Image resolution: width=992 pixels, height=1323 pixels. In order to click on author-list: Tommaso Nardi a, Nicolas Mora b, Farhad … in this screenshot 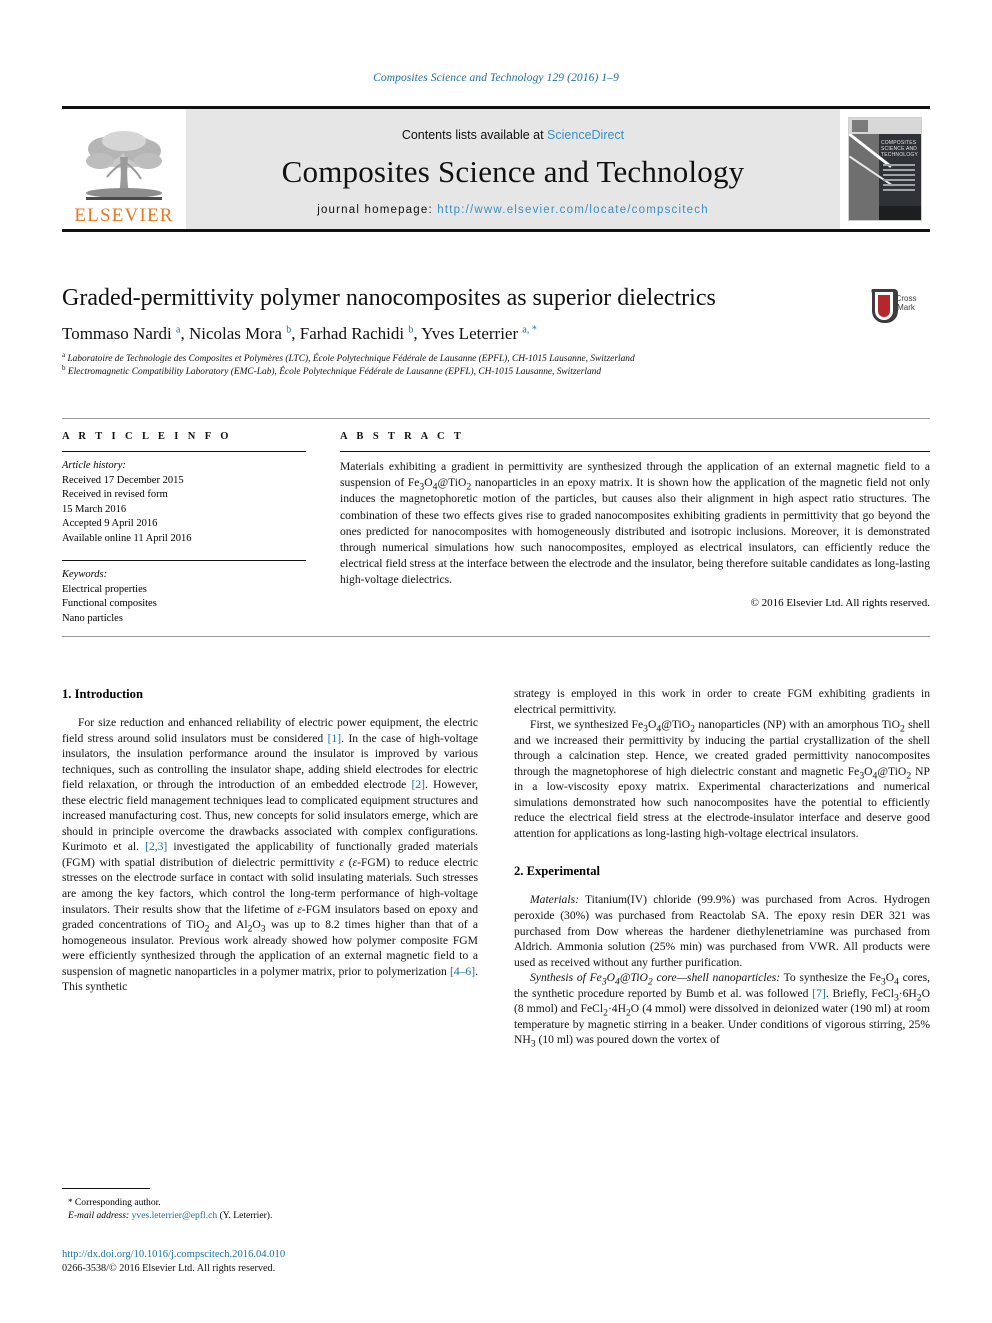, I will do `click(299, 333)`.